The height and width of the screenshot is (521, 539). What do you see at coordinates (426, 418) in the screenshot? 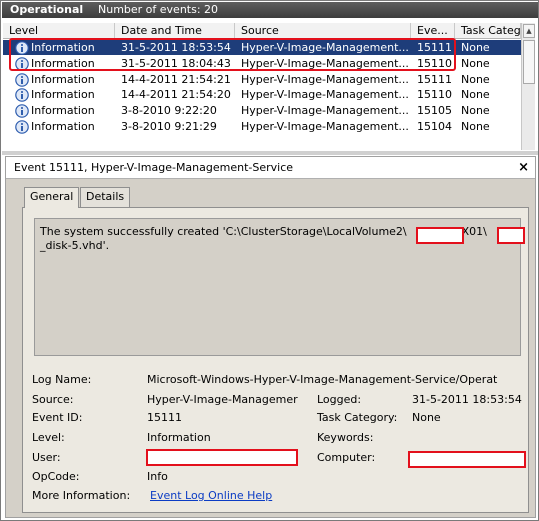
I see `value-task-category: None` at bounding box center [426, 418].